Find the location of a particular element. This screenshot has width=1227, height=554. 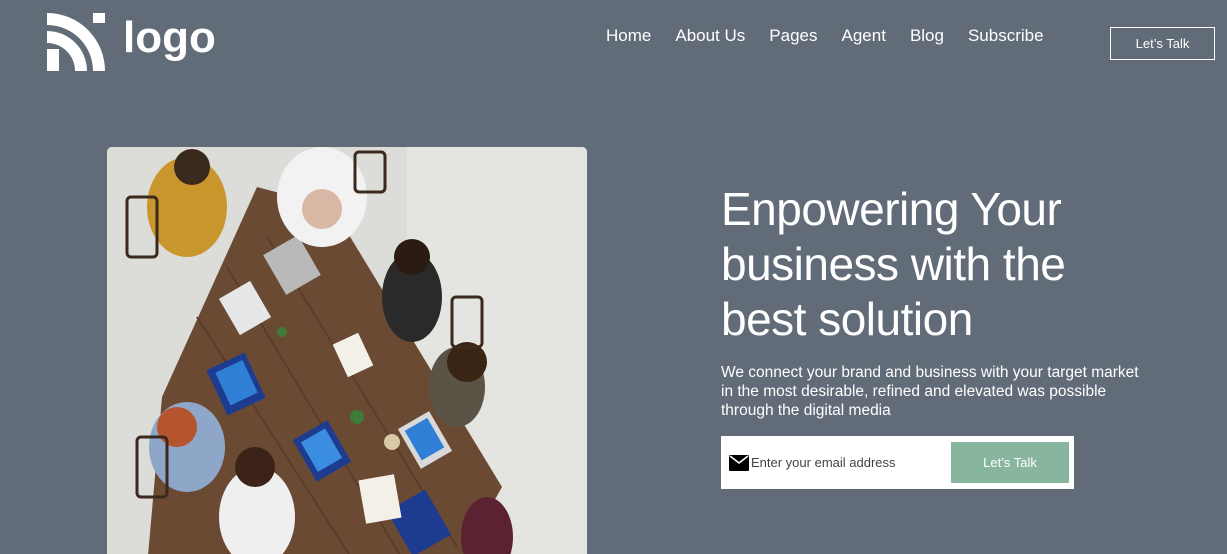

envelope-icon is located at coordinates (739, 462).